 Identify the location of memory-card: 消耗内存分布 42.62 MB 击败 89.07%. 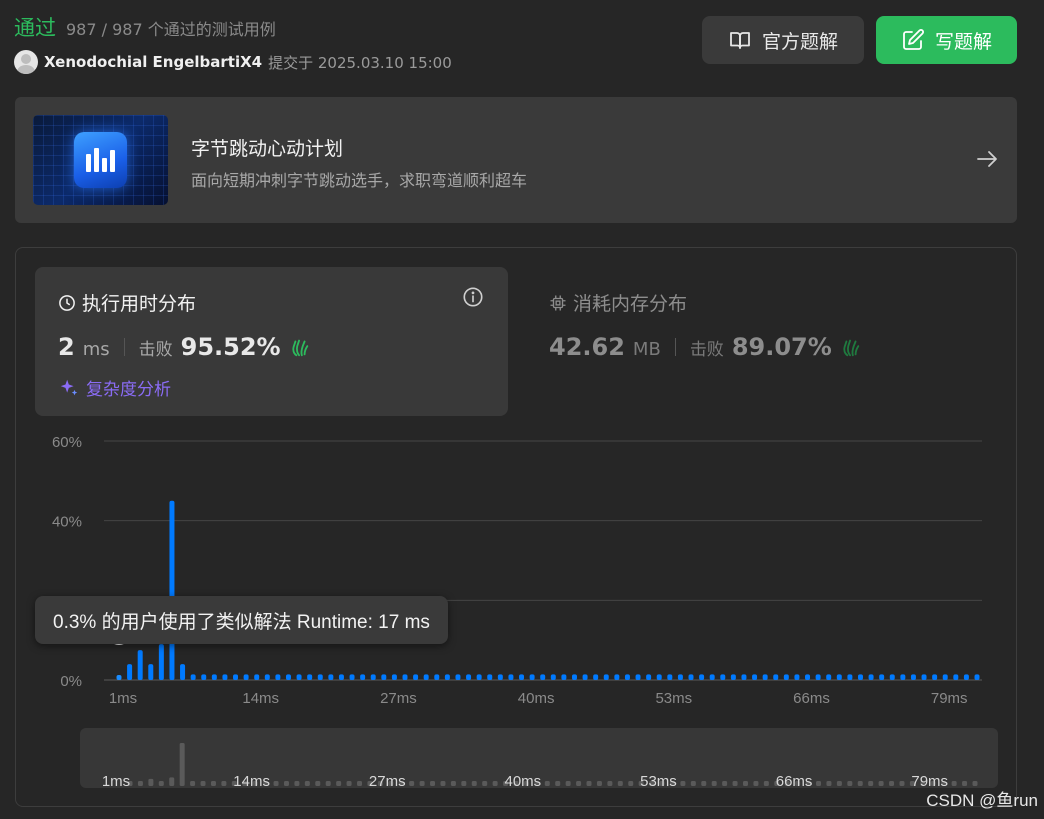
(763, 341).